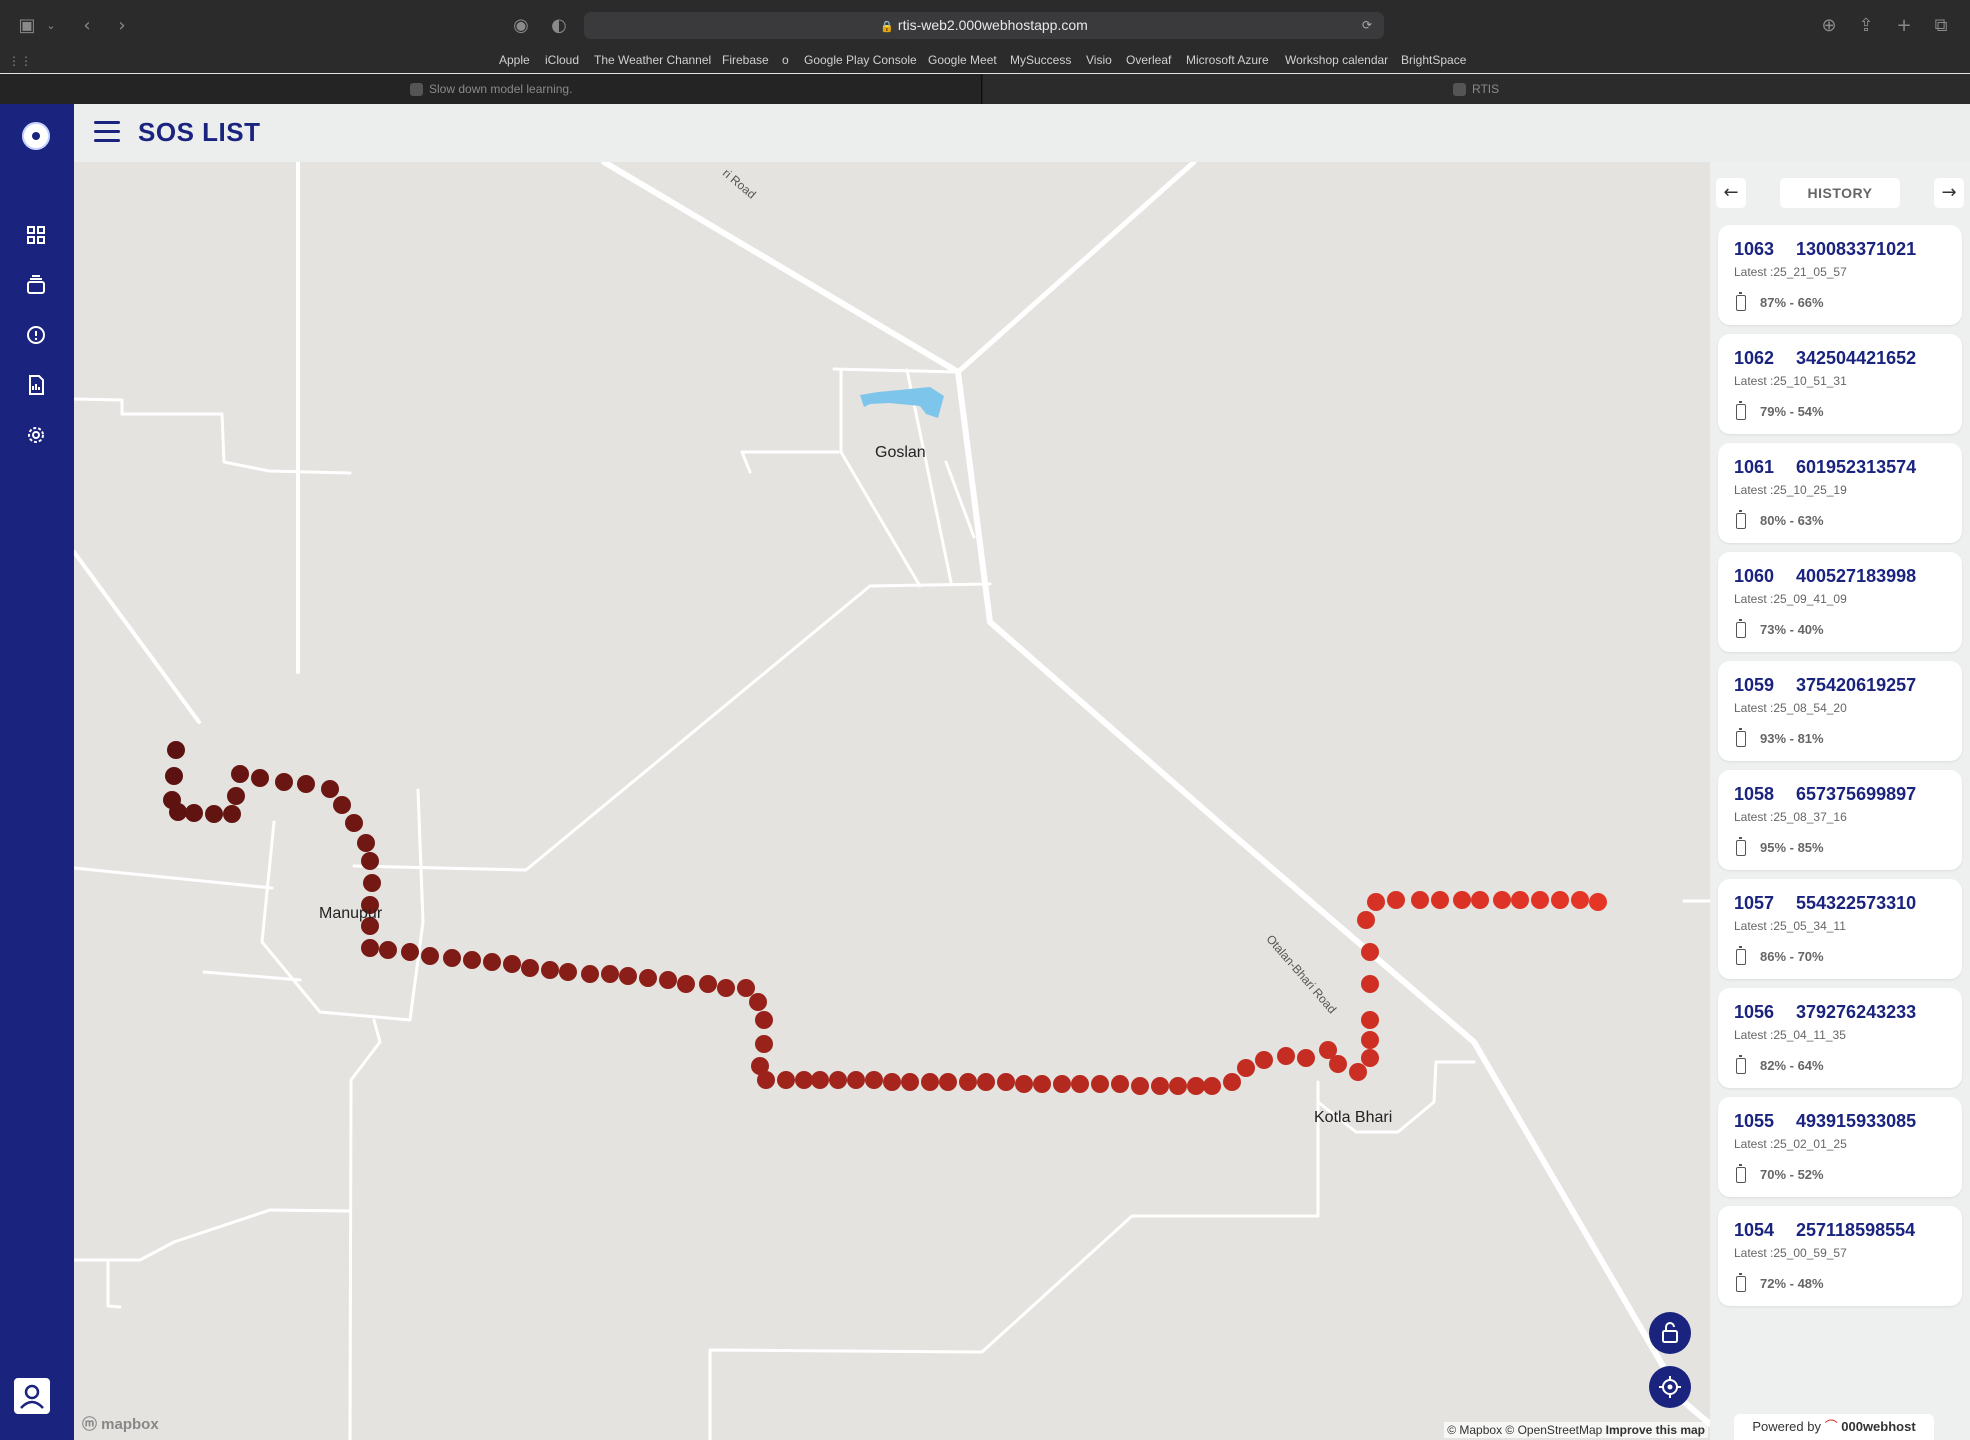  What do you see at coordinates (491, 89) in the screenshot?
I see `tab-inactive: Slow down model learning.` at bounding box center [491, 89].